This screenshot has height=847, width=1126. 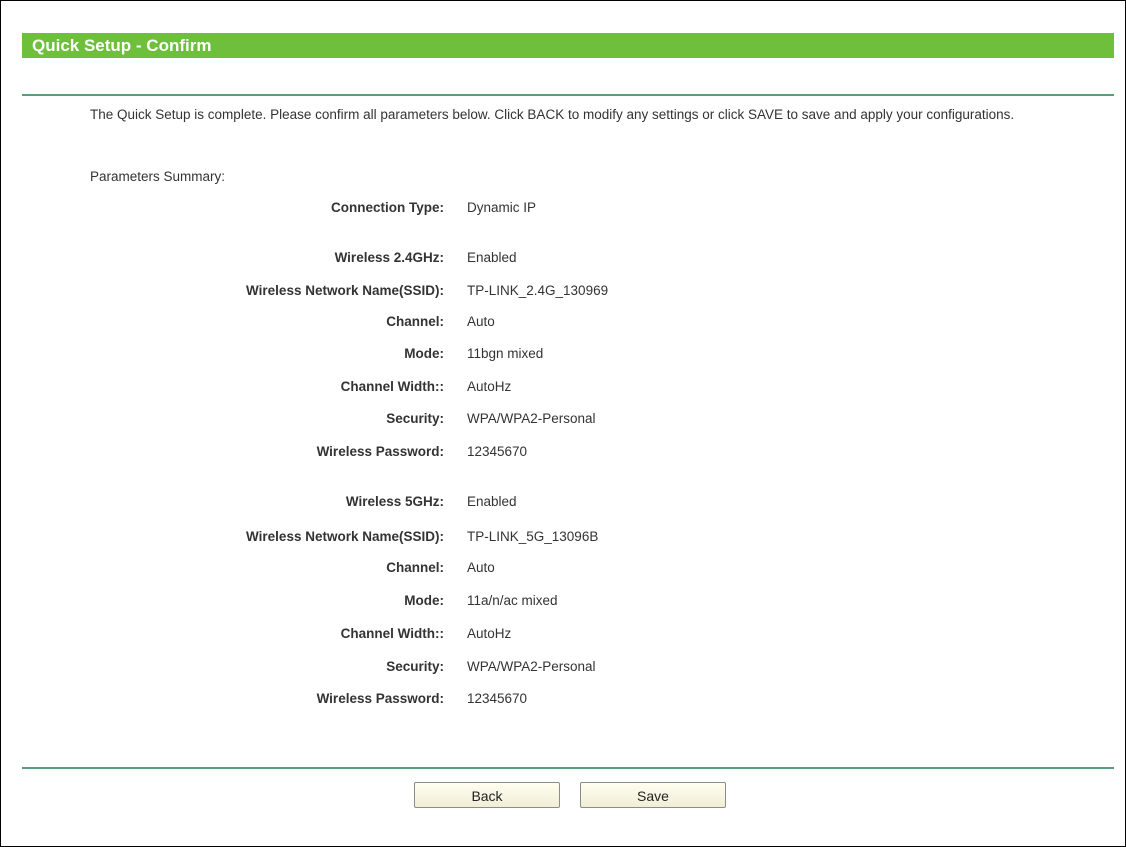 What do you see at coordinates (487, 795) in the screenshot?
I see `back-button: Back` at bounding box center [487, 795].